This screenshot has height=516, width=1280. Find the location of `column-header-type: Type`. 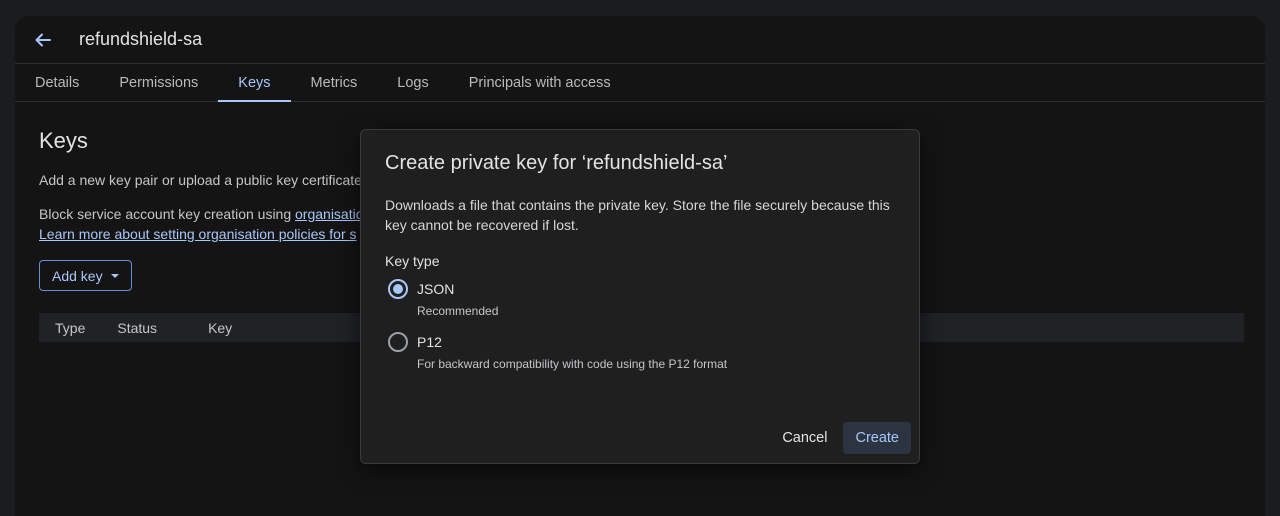

column-header-type: Type is located at coordinates (62, 328).